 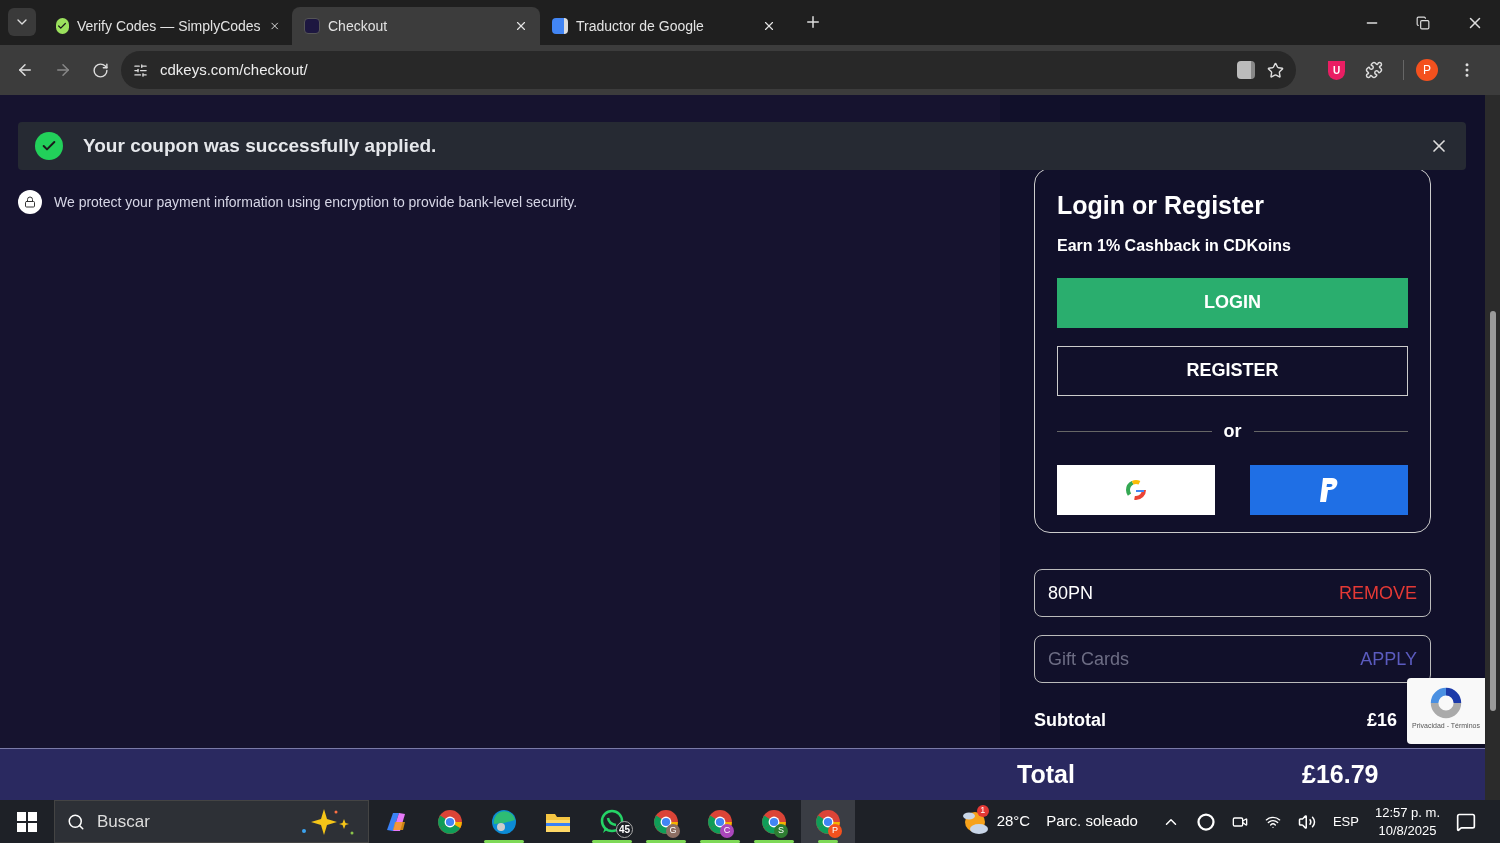 I want to click on coupon-field: 80PN REMOVE, so click(x=1232, y=593).